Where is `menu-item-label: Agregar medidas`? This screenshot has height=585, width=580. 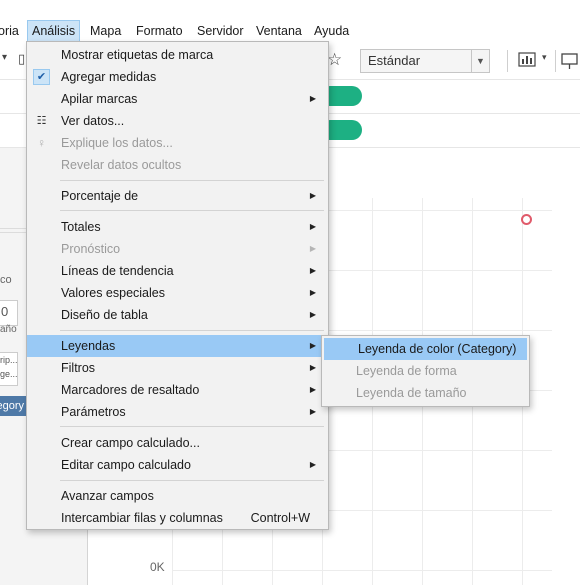 menu-item-label: Agregar medidas is located at coordinates (109, 77).